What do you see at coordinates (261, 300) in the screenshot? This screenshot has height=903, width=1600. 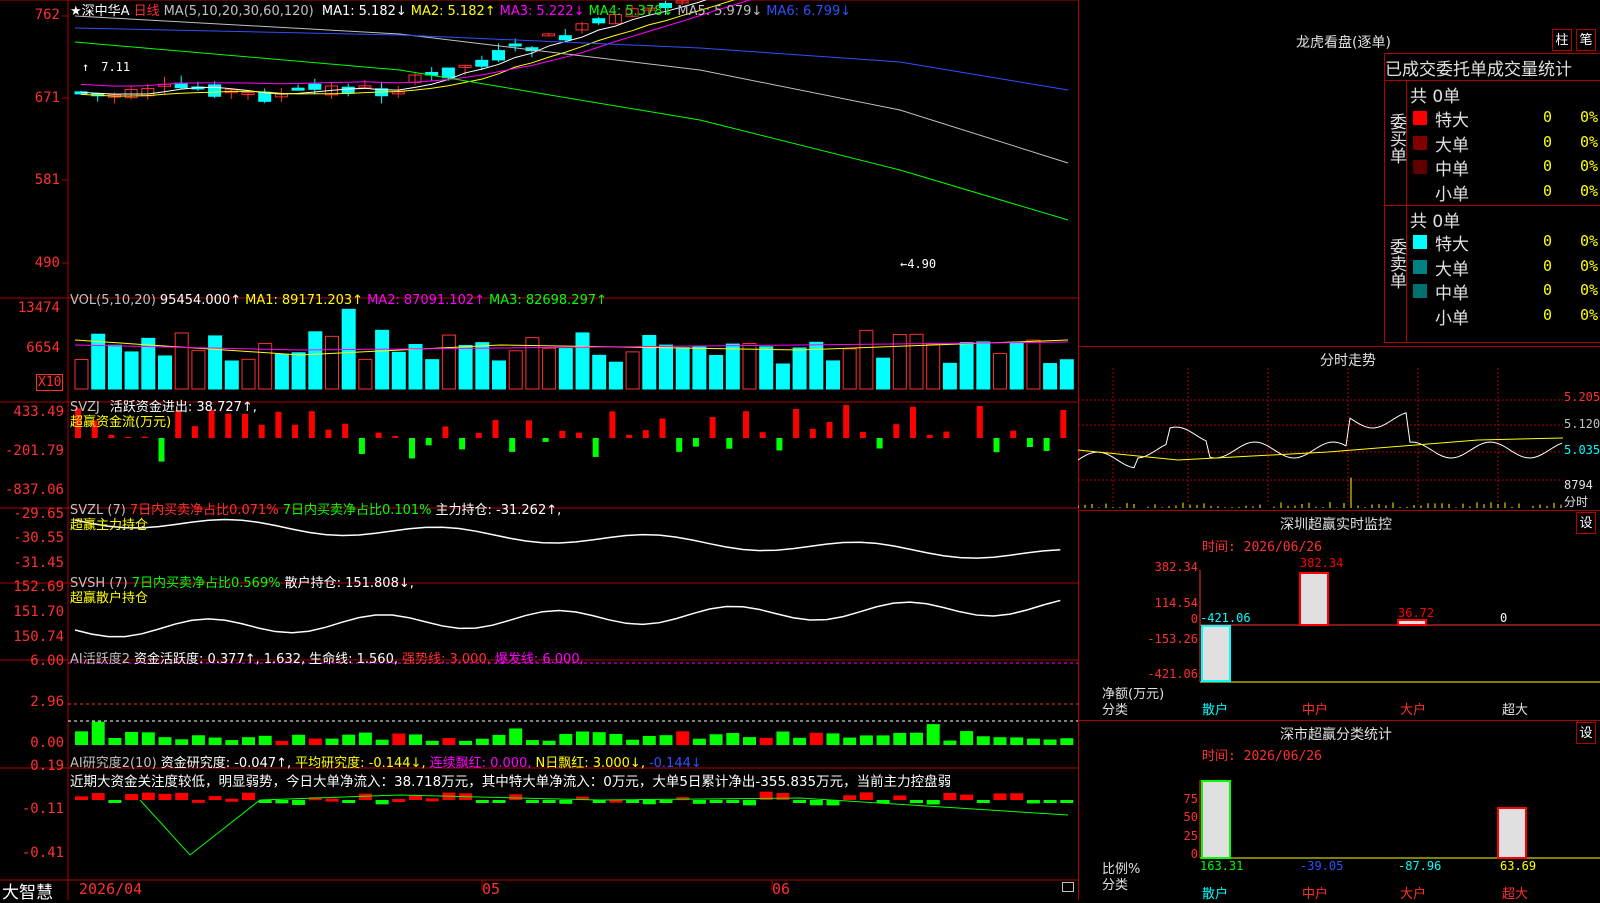 I see `vol-ma-label: MA1:` at bounding box center [261, 300].